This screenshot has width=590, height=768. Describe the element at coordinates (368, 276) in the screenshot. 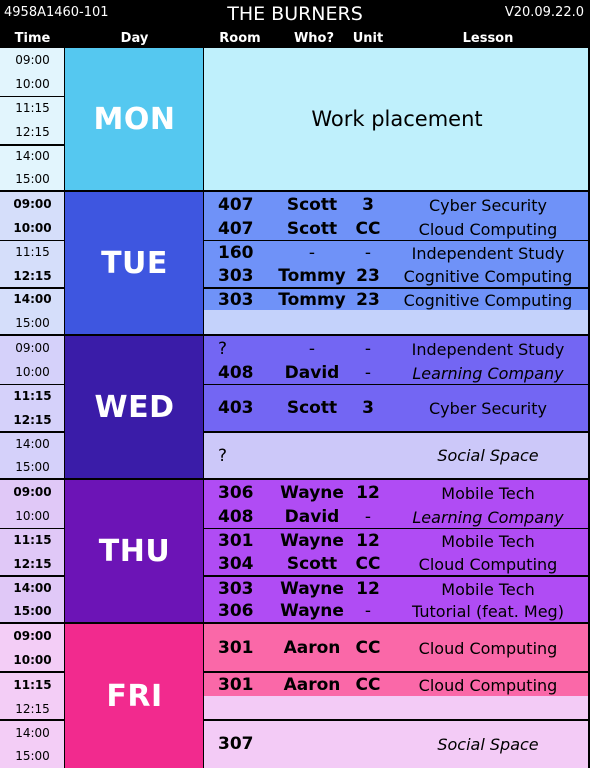

I see `unit: 23` at that location.